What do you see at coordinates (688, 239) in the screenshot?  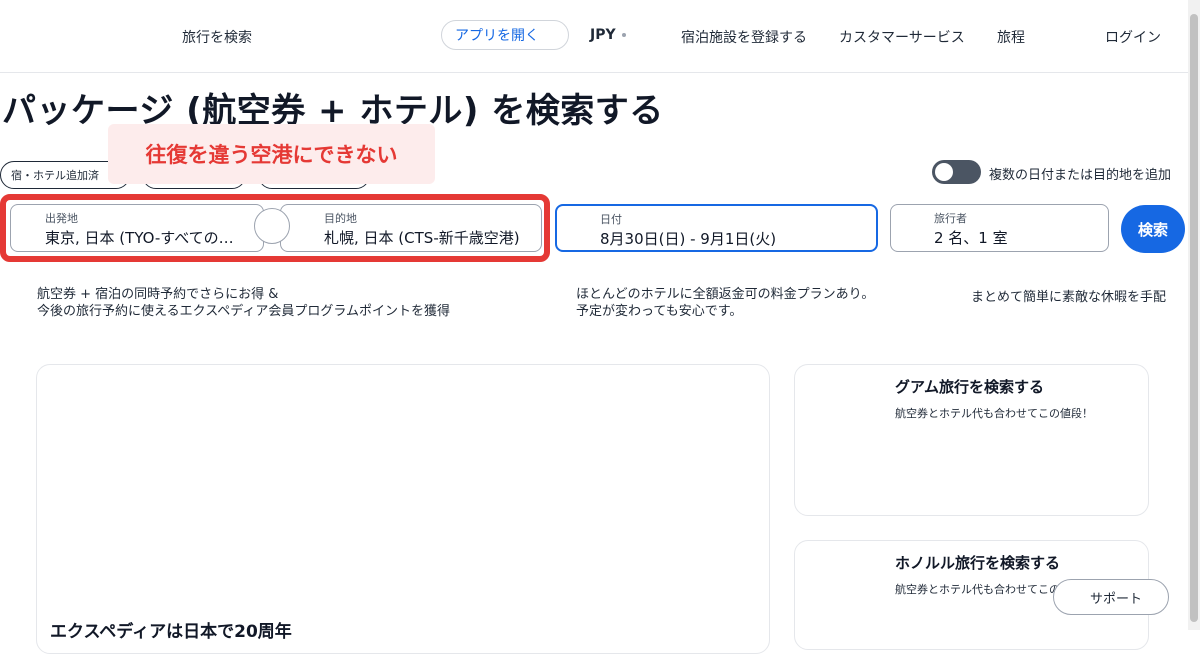 I see `dates-value: 8月30日(日) - 9月1日(火)` at bounding box center [688, 239].